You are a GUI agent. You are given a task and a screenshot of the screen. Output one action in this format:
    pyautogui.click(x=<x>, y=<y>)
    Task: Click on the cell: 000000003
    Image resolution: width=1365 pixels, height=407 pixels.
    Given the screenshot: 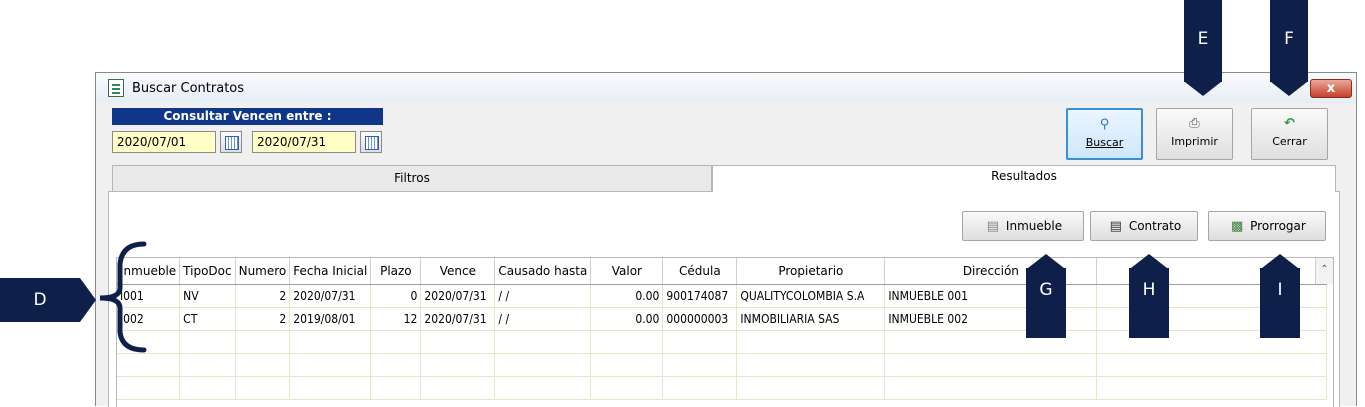 What is the action you would take?
    pyautogui.click(x=700, y=319)
    